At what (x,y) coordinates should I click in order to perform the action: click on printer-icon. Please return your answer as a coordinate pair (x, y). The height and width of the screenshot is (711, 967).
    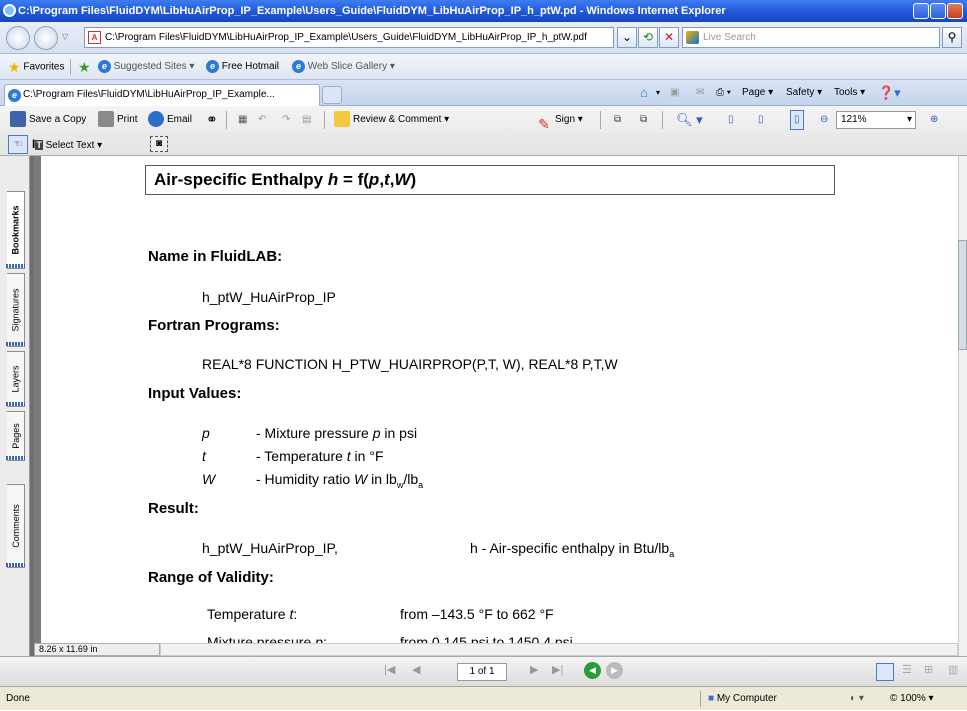
    Looking at the image, I should click on (106, 119).